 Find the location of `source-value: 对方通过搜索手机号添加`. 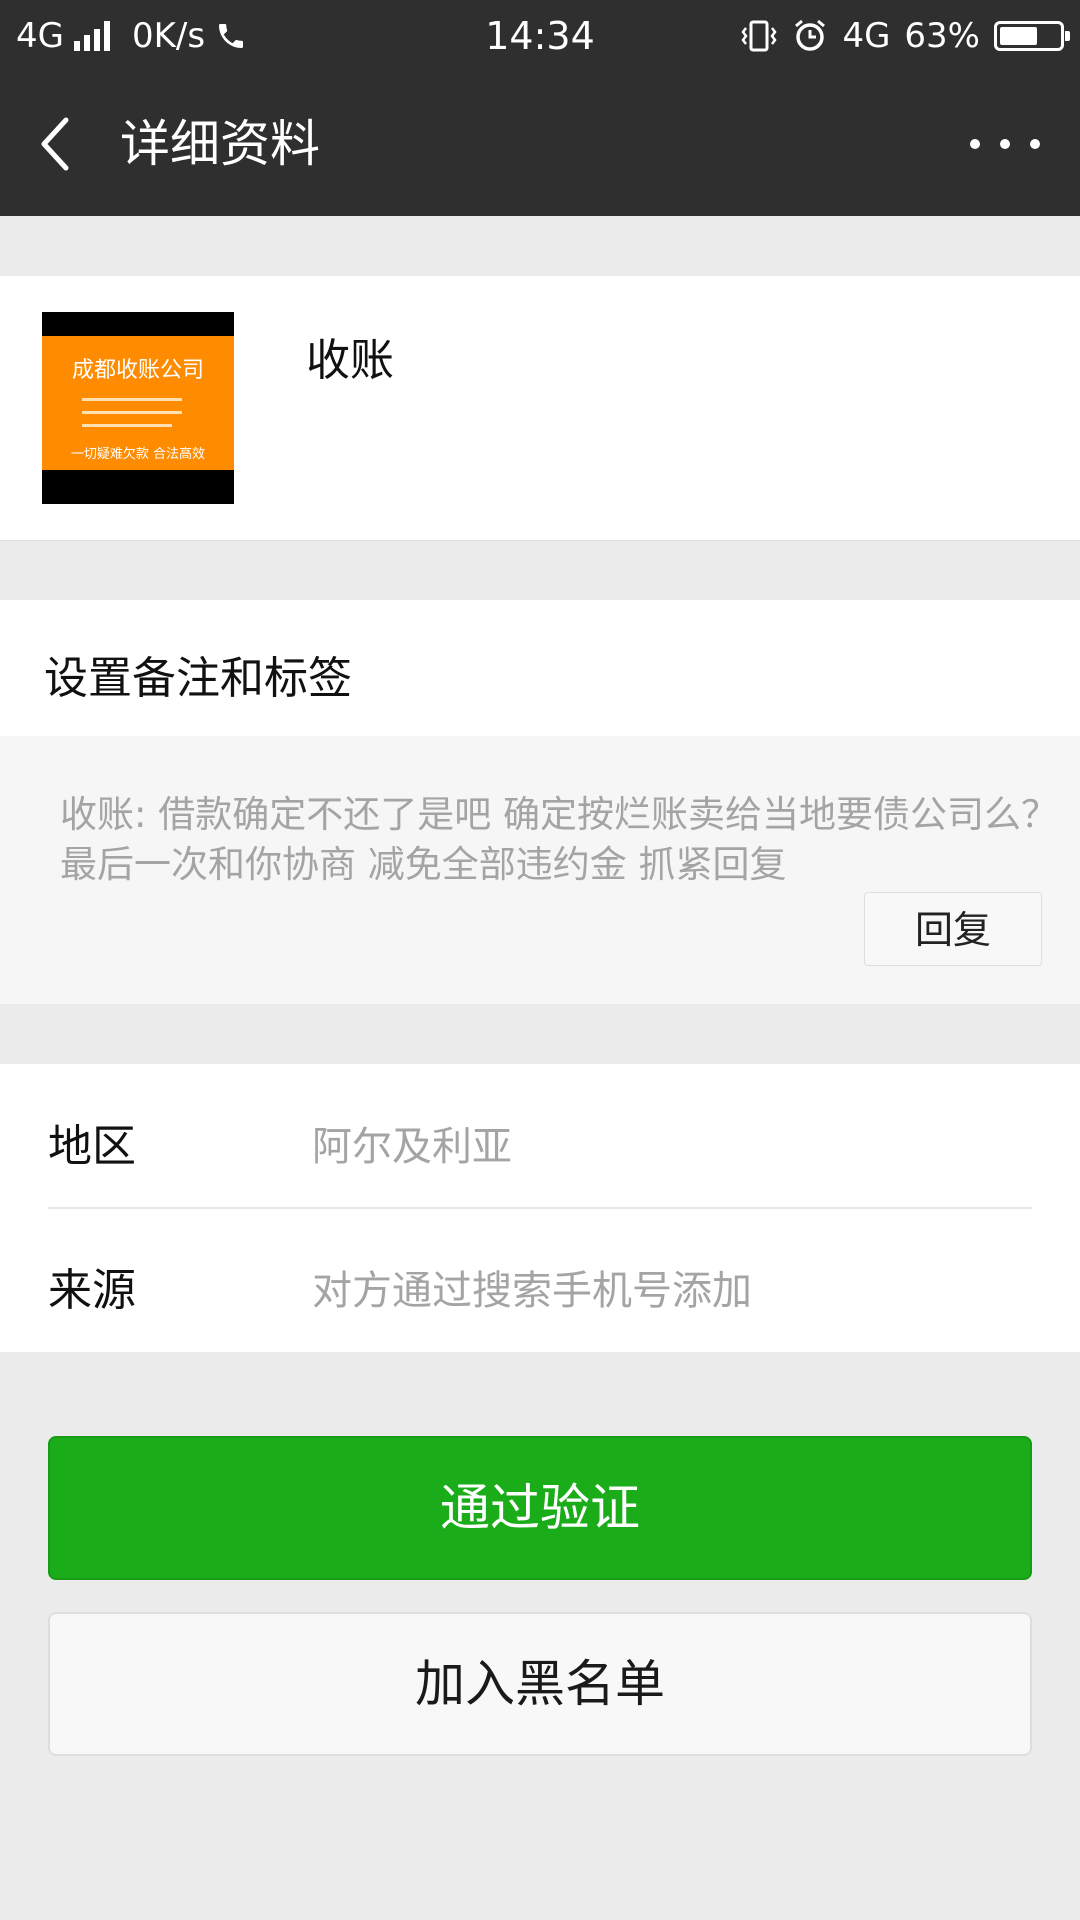

source-value: 对方通过搜索手机号添加 is located at coordinates (532, 1291).